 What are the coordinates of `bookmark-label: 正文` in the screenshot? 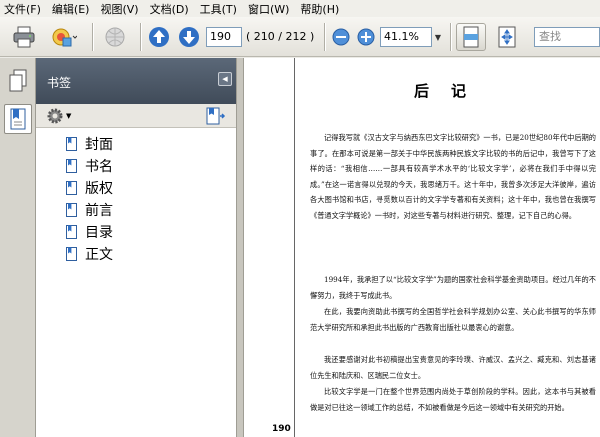 It's located at (99, 255).